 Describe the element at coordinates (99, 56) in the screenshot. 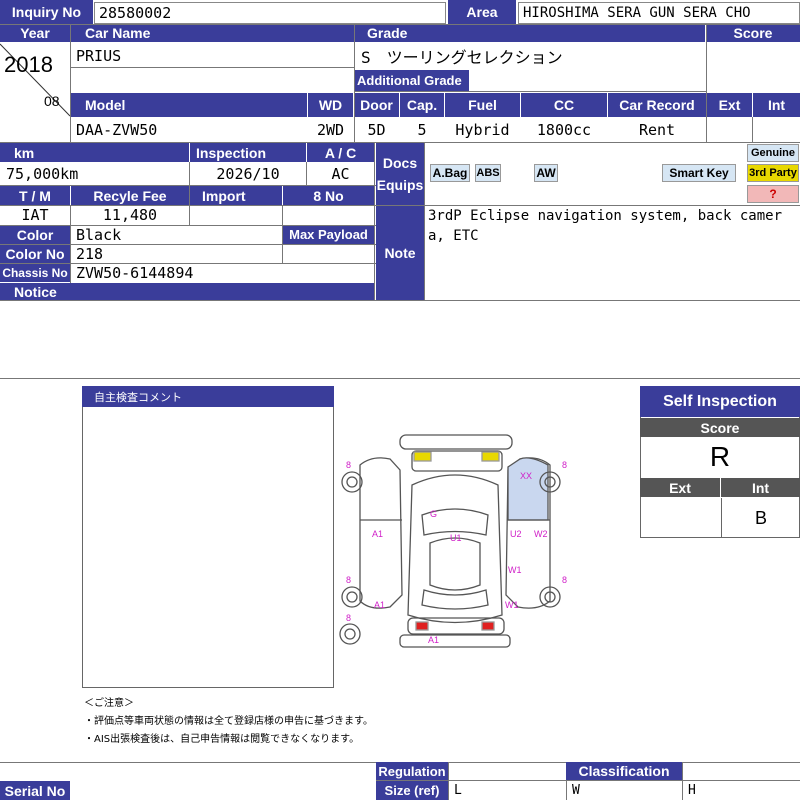

I see `car-name-value: PRIUS` at that location.